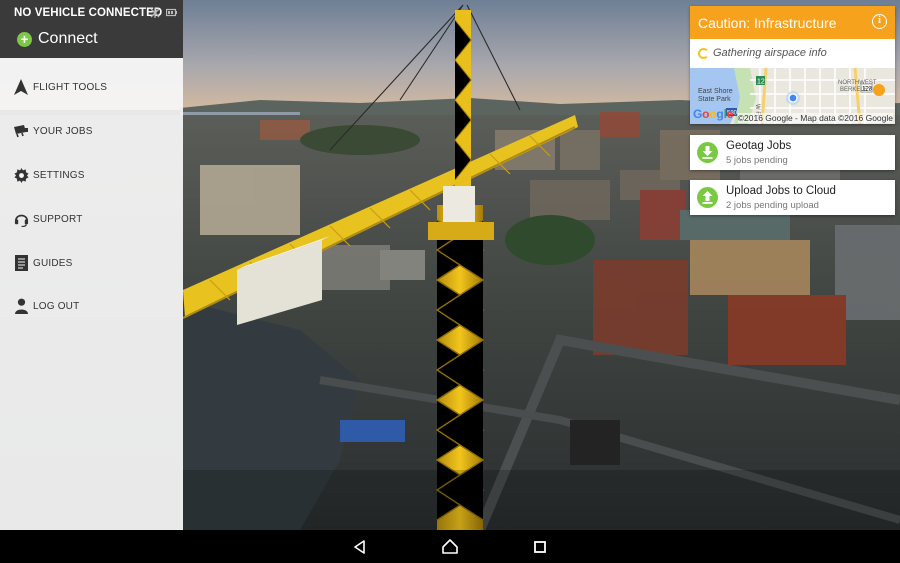  What do you see at coordinates (815, 118) in the screenshot?
I see `map-attribution: ©2016 Google - Map data ©2016 Google` at bounding box center [815, 118].